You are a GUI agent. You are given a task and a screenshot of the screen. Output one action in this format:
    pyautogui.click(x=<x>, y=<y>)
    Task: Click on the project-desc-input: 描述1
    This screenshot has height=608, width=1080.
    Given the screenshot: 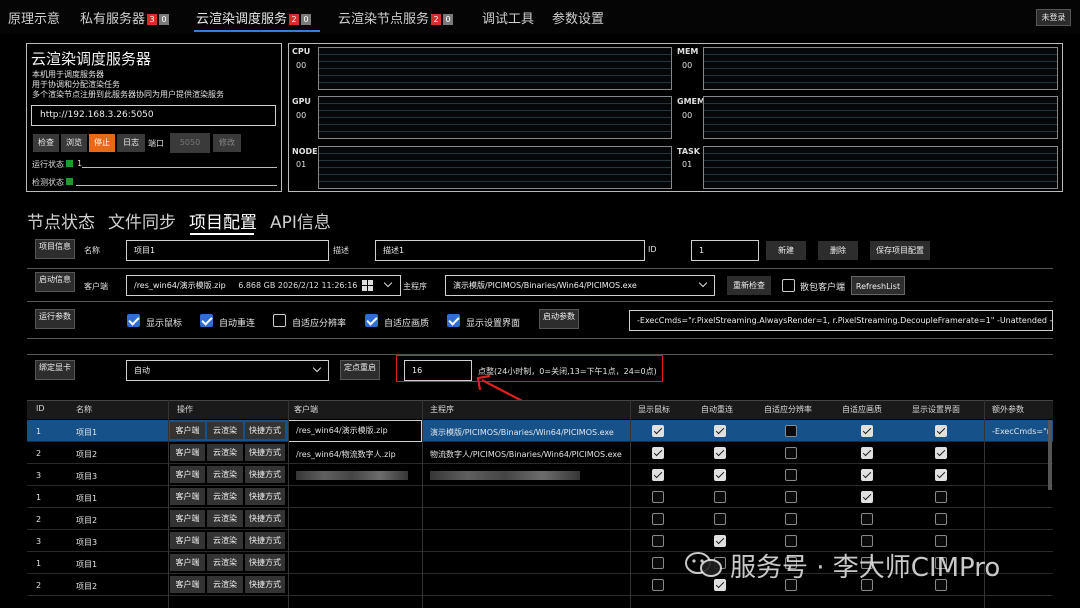 What is the action you would take?
    pyautogui.click(x=510, y=250)
    